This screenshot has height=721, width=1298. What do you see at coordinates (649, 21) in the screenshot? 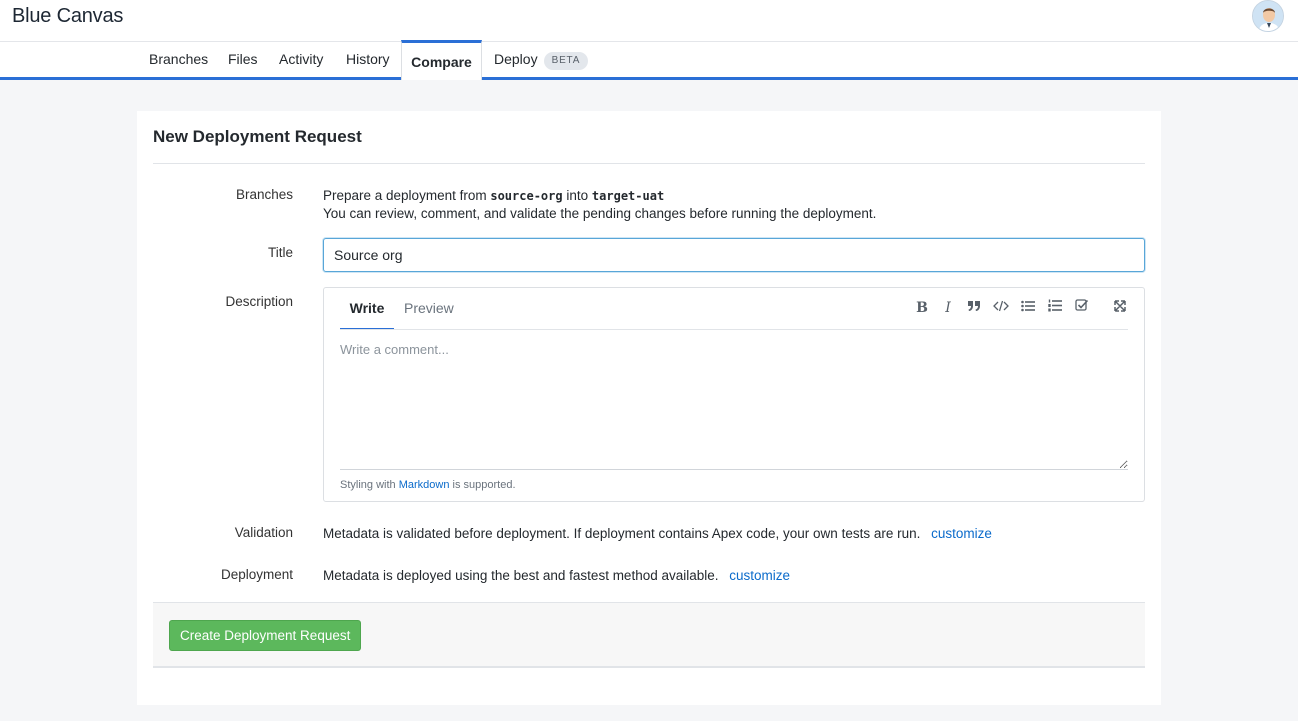
I see `top-bar: Blue Canvas` at bounding box center [649, 21].